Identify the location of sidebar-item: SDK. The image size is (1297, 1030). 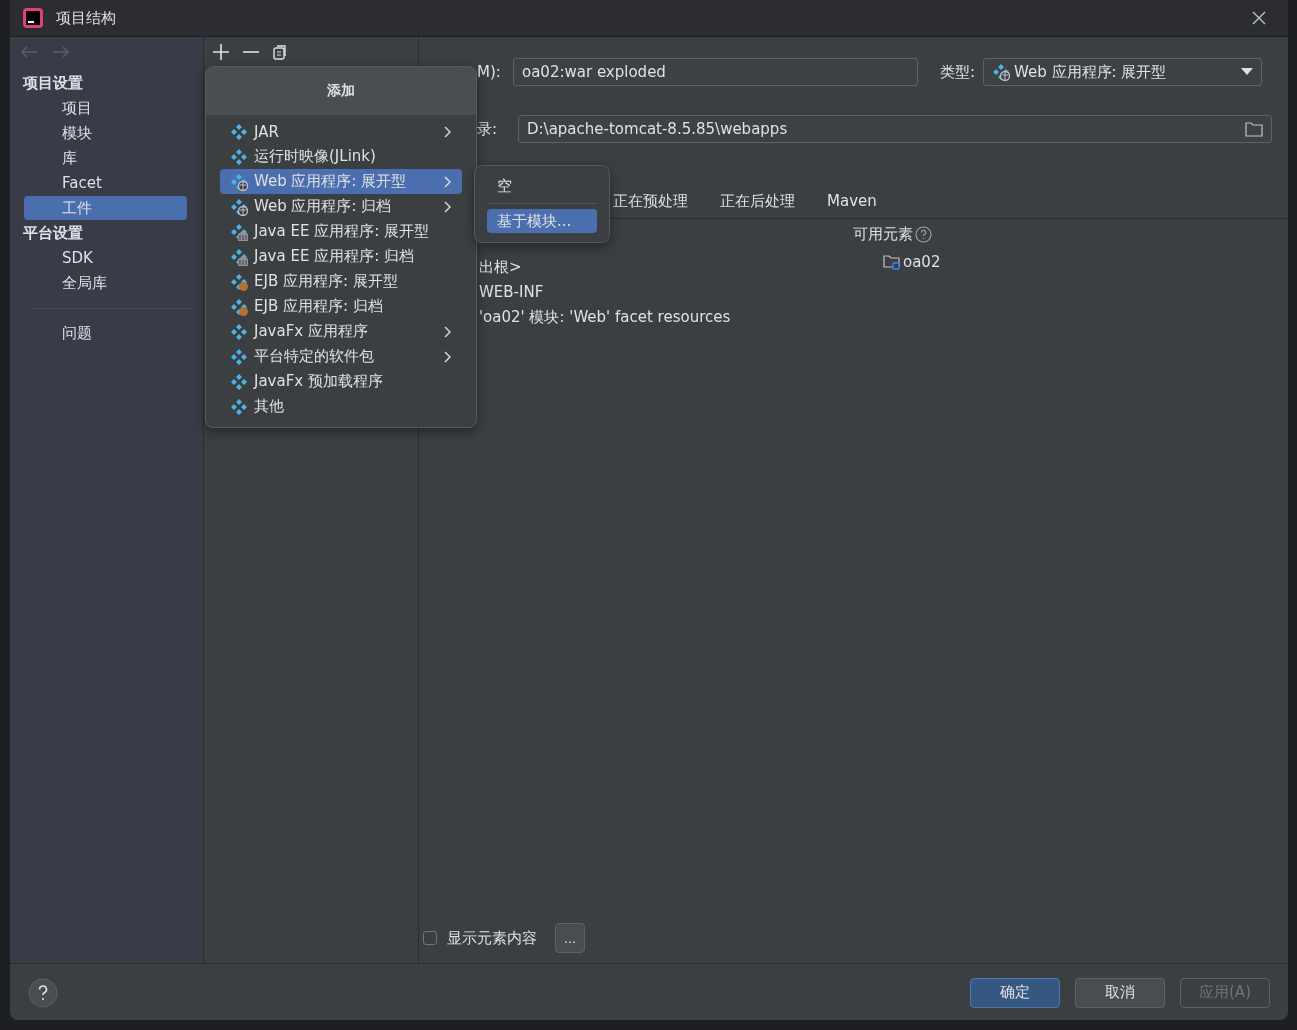
(105, 258).